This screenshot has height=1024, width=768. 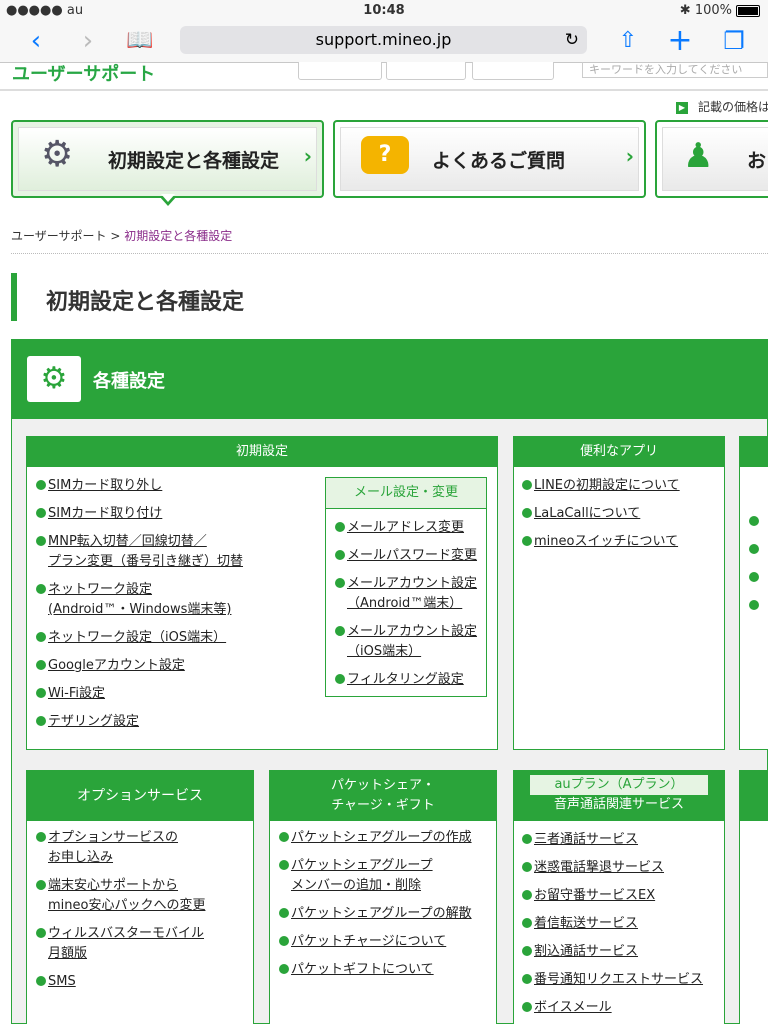 I want to click on breadcrumb: ユーザーサポート > 初期設定と各種設定, so click(x=122, y=236).